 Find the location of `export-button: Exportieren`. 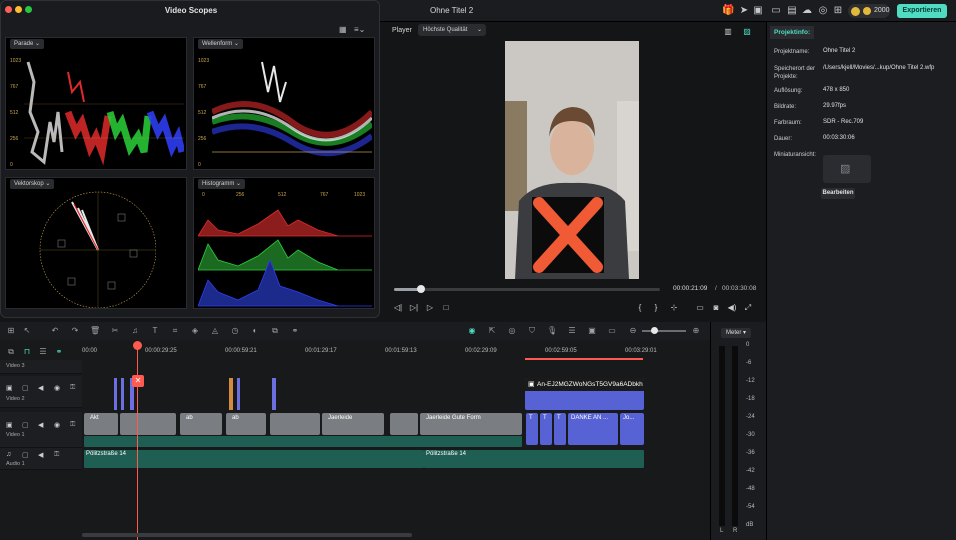

export-button: Exportieren is located at coordinates (922, 11).